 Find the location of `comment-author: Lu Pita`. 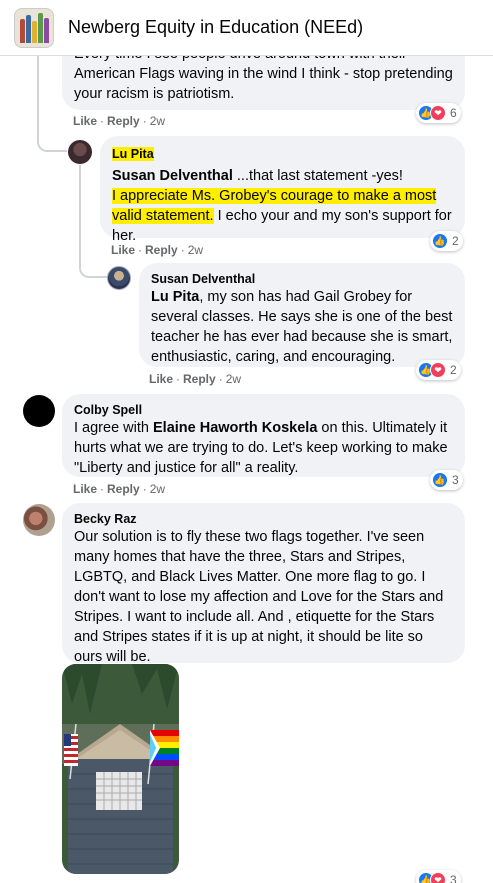

comment-author: Lu Pita is located at coordinates (133, 154).